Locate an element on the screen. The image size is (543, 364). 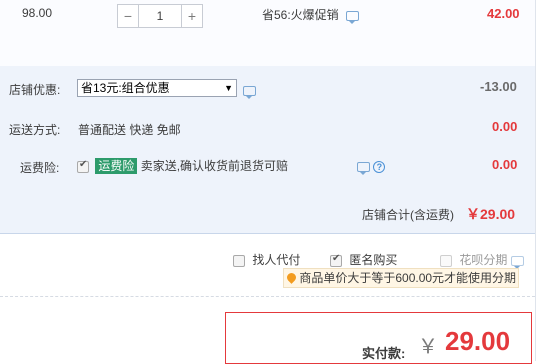
shipping-insurance-label: 运费险: is located at coordinates (40, 168).